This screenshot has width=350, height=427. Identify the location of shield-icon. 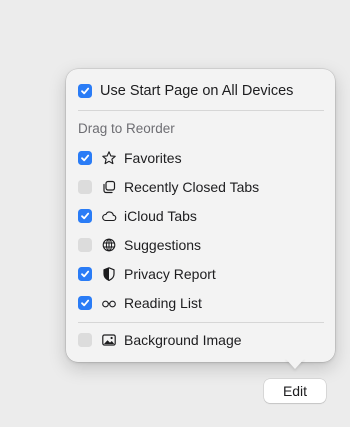
(109, 274).